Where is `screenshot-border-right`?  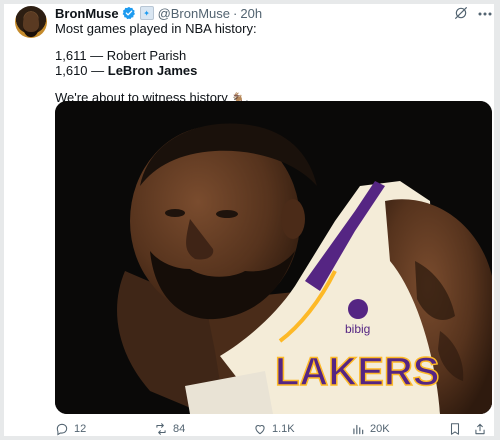 screenshot-border-right is located at coordinates (497, 220).